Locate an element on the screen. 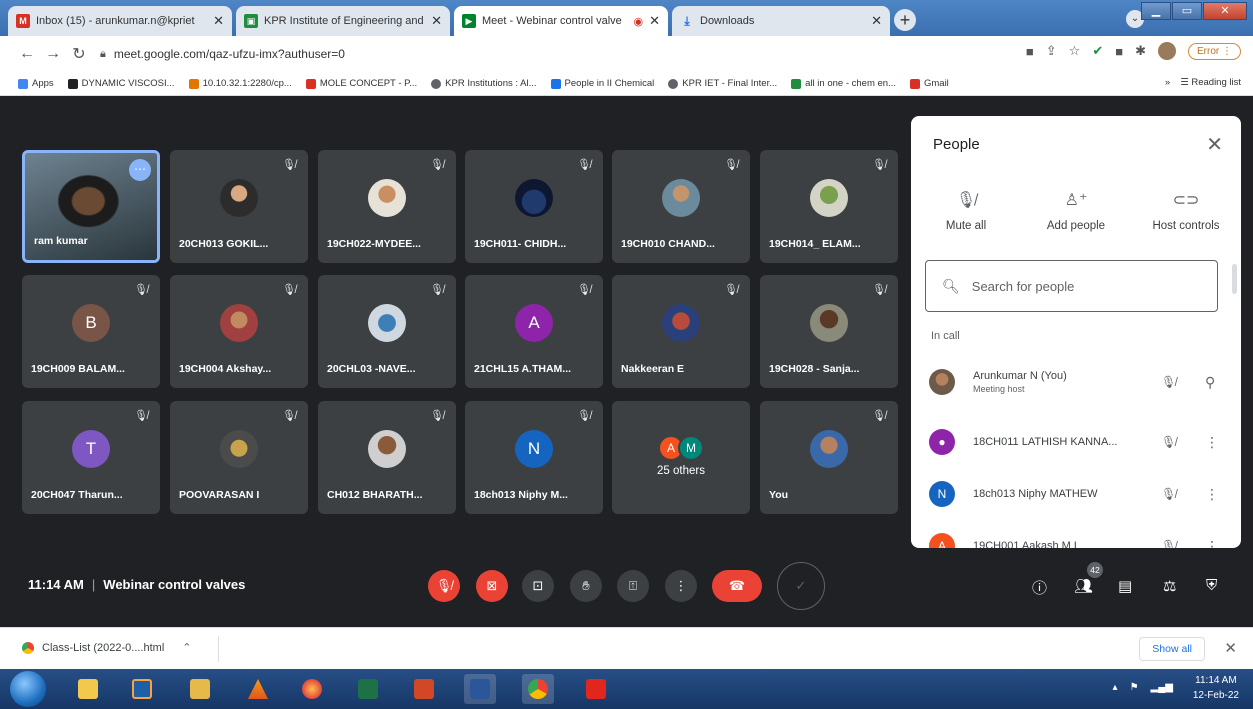 This screenshot has height=709, width=1253. tab-gmail: M Inbox (15) - arunkumar.n@kpriet ✕ is located at coordinates (120, 21).